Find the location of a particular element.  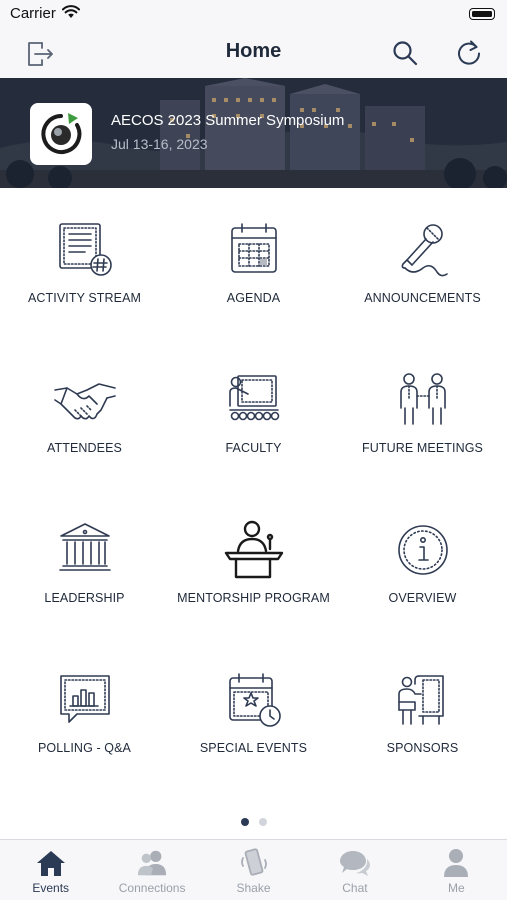

tile-agenda: AGENDA is located at coordinates (253, 263).